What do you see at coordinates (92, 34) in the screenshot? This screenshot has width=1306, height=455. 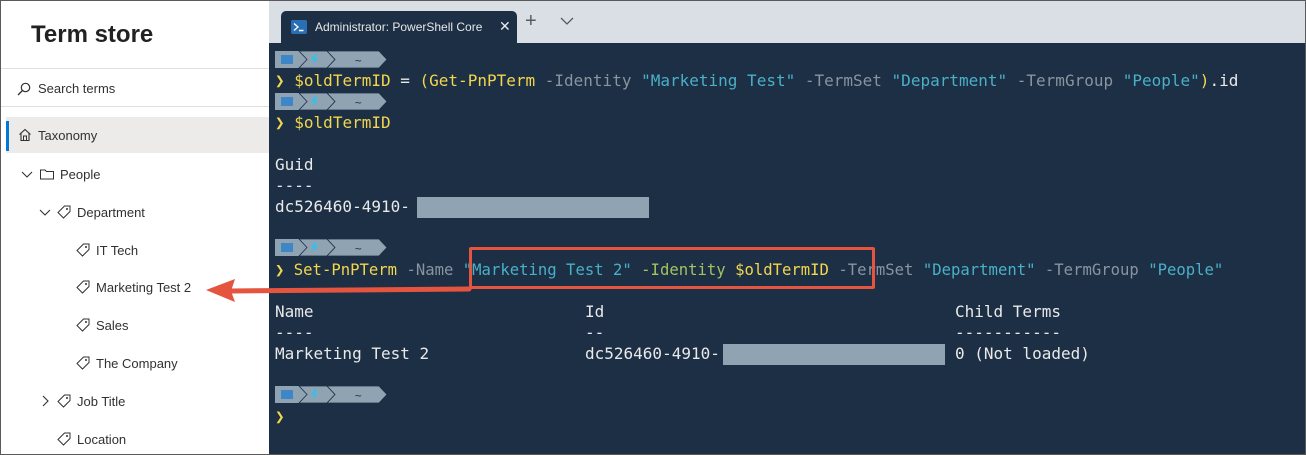 I see `page-title: Term store` at bounding box center [92, 34].